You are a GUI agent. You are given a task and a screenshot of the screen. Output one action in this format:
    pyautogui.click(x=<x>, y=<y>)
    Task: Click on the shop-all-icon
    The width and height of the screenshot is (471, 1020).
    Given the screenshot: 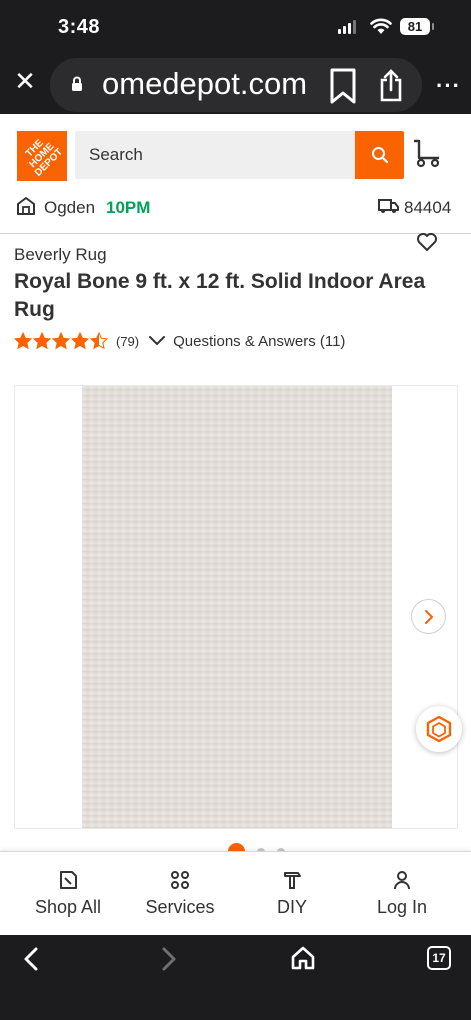 What is the action you would take?
    pyautogui.click(x=68, y=880)
    